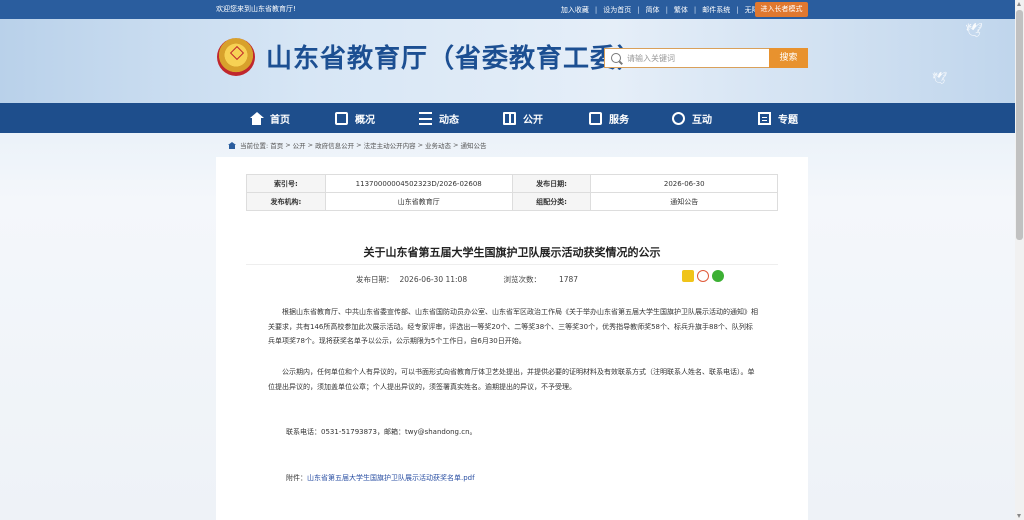 The width and height of the screenshot is (1024, 520). What do you see at coordinates (681, 10) in the screenshot?
I see `traditional-link: 繁体` at bounding box center [681, 10].